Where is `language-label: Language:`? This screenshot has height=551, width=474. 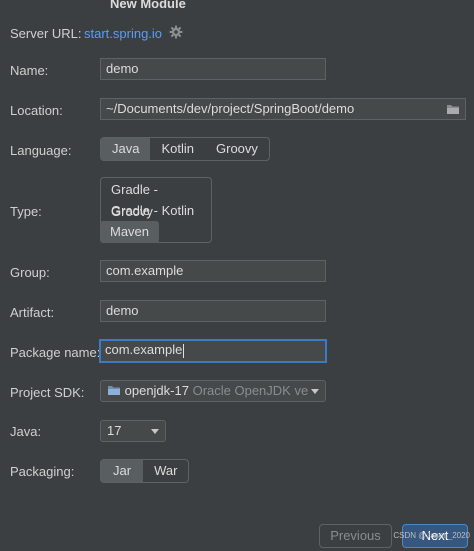 language-label: Language: is located at coordinates (41, 150).